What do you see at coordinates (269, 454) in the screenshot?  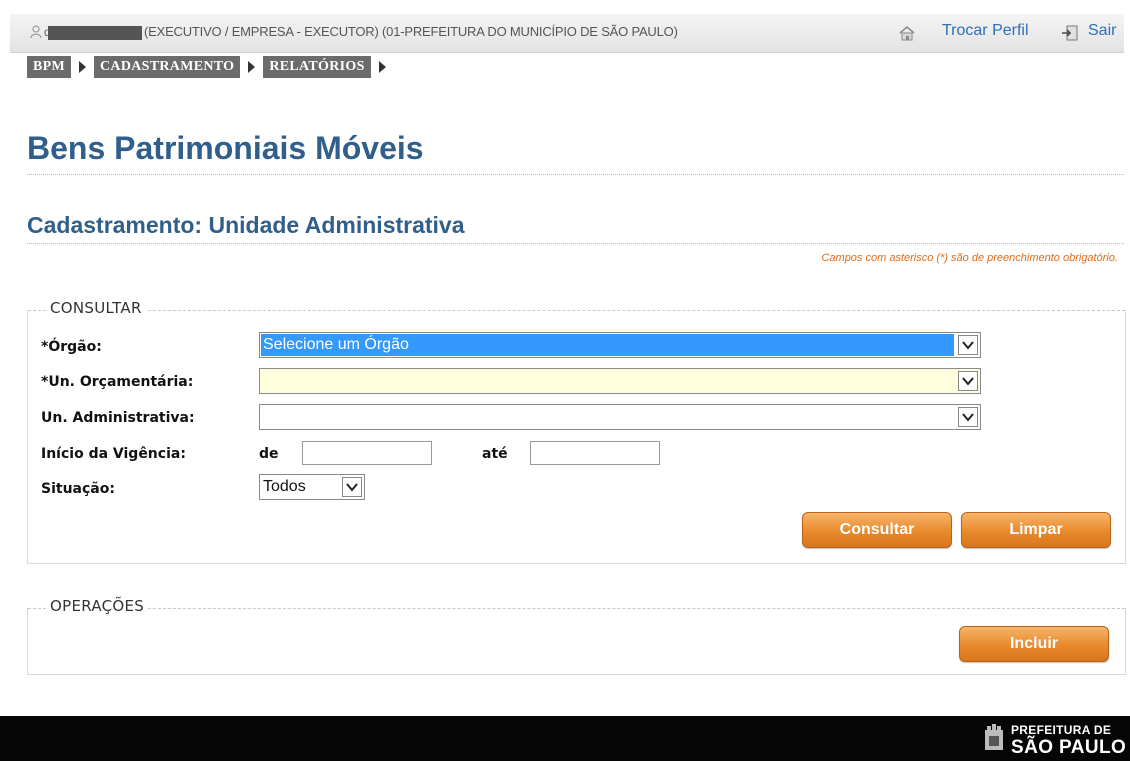 I see `vigencia-from-label: de` at bounding box center [269, 454].